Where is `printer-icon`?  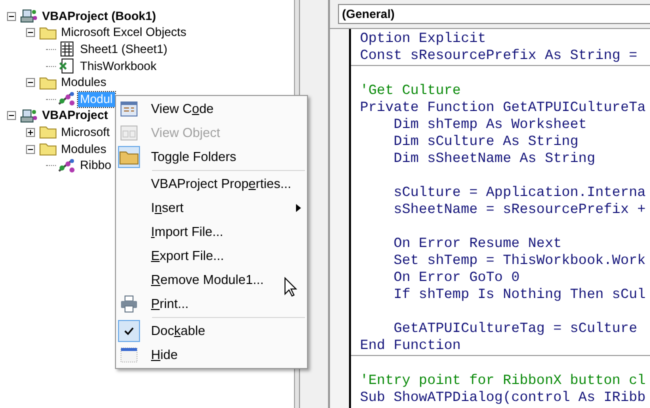
printer-icon is located at coordinates (129, 304).